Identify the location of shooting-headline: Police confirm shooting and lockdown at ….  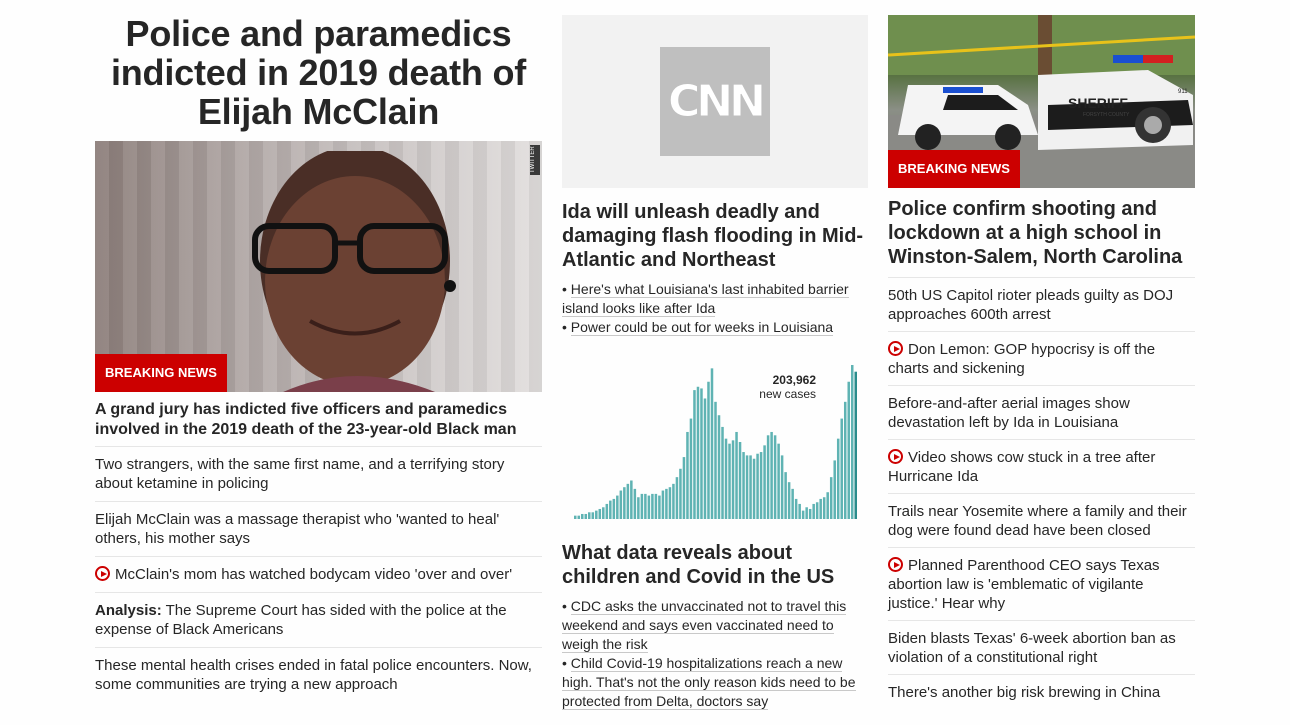
(1041, 237).